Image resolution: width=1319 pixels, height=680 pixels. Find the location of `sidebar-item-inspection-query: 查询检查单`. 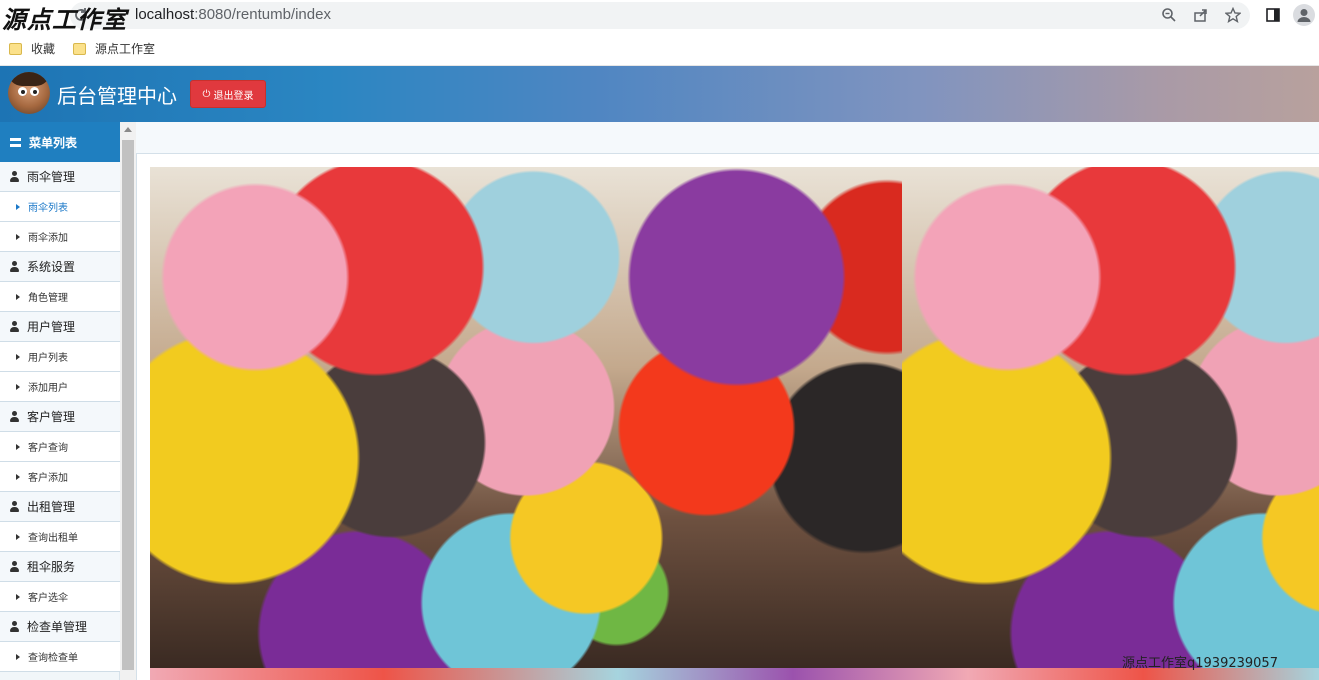

sidebar-item-inspection-query: 查询检查单 is located at coordinates (60, 657).